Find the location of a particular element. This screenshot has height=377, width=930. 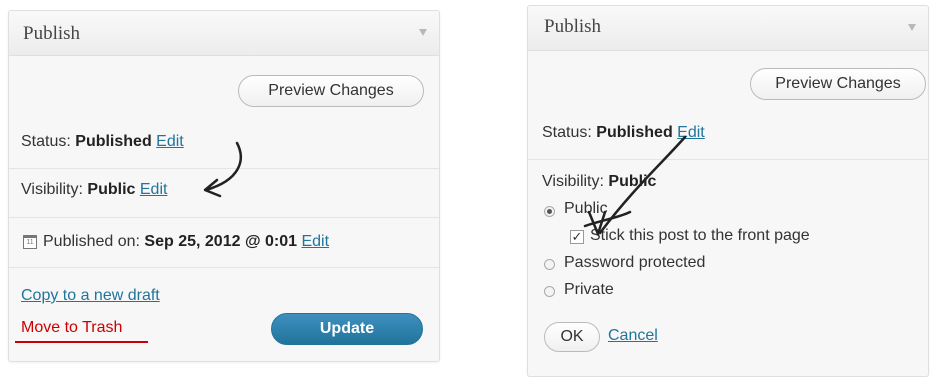

cancel-row: Cancel is located at coordinates (633, 336).